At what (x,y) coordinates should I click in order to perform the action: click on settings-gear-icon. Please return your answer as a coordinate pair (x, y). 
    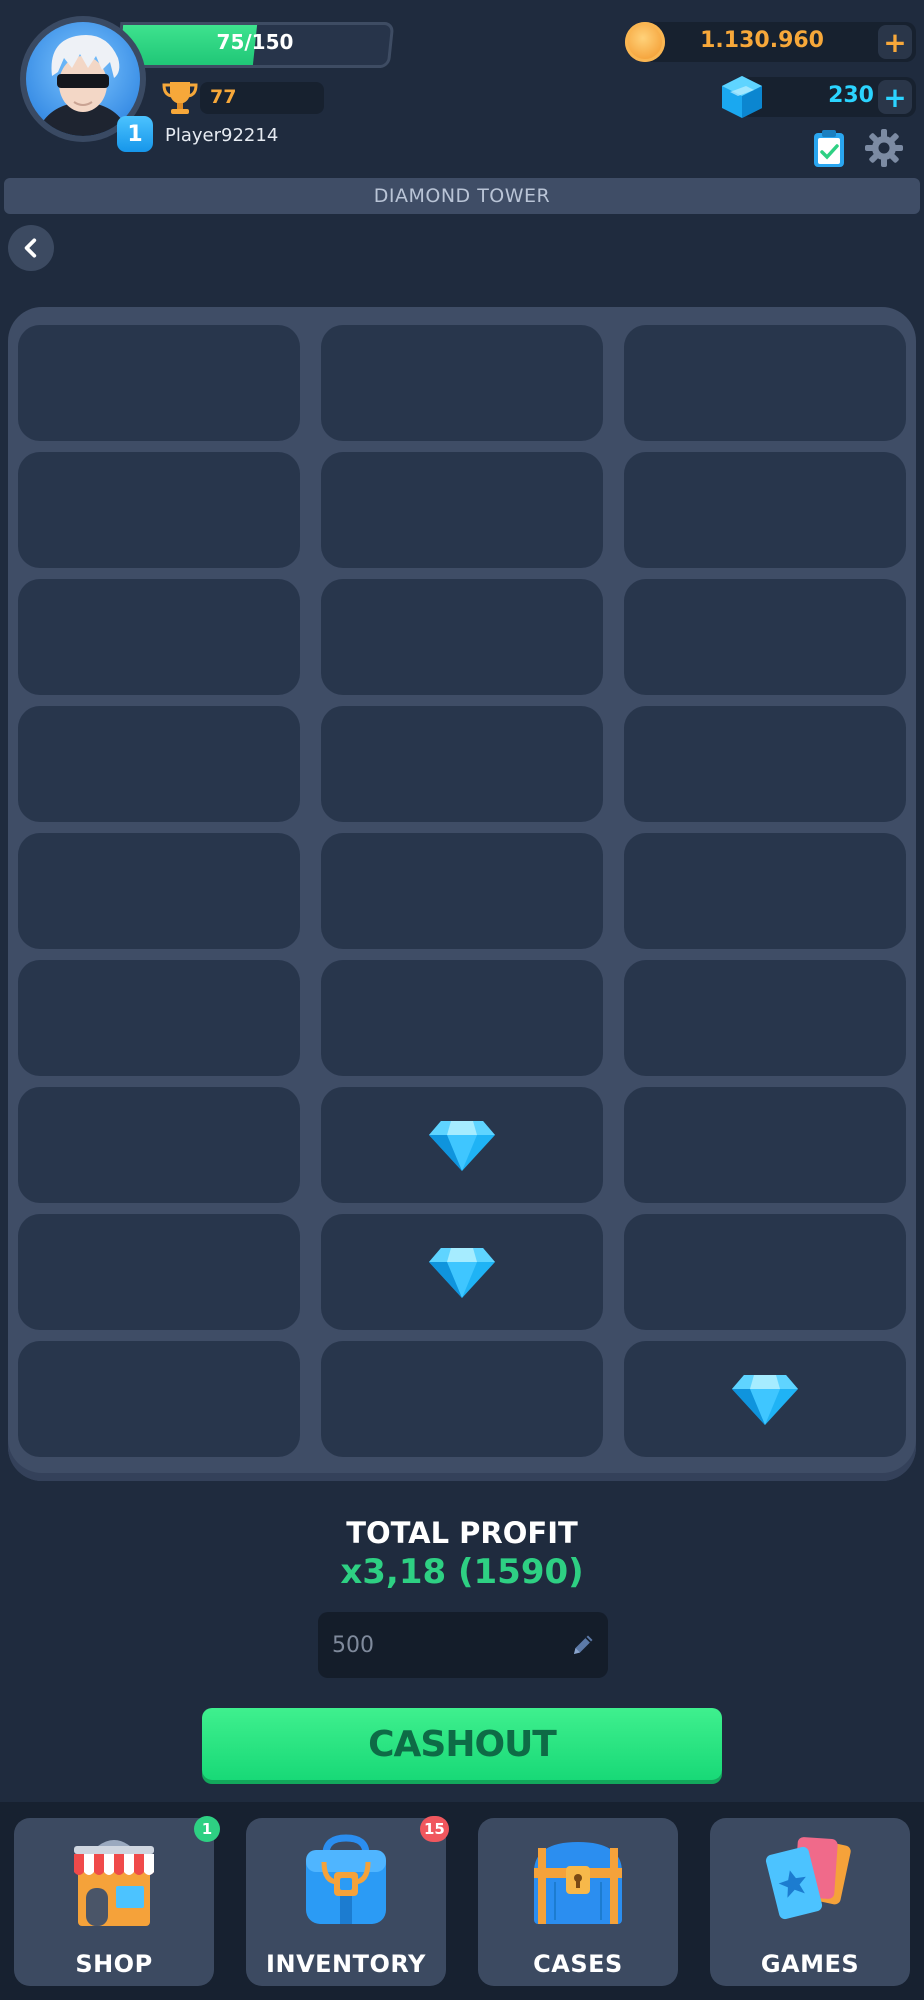
    Looking at the image, I should click on (884, 148).